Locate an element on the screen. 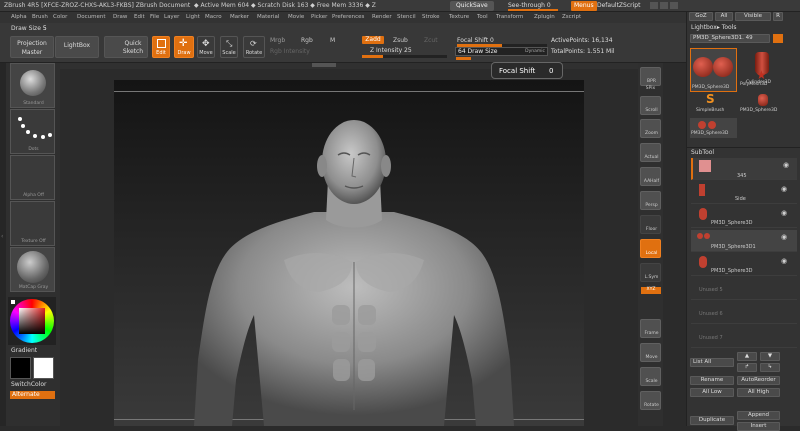 The width and height of the screenshot is (800, 431). move-last-button: ↳ is located at coordinates (770, 367).